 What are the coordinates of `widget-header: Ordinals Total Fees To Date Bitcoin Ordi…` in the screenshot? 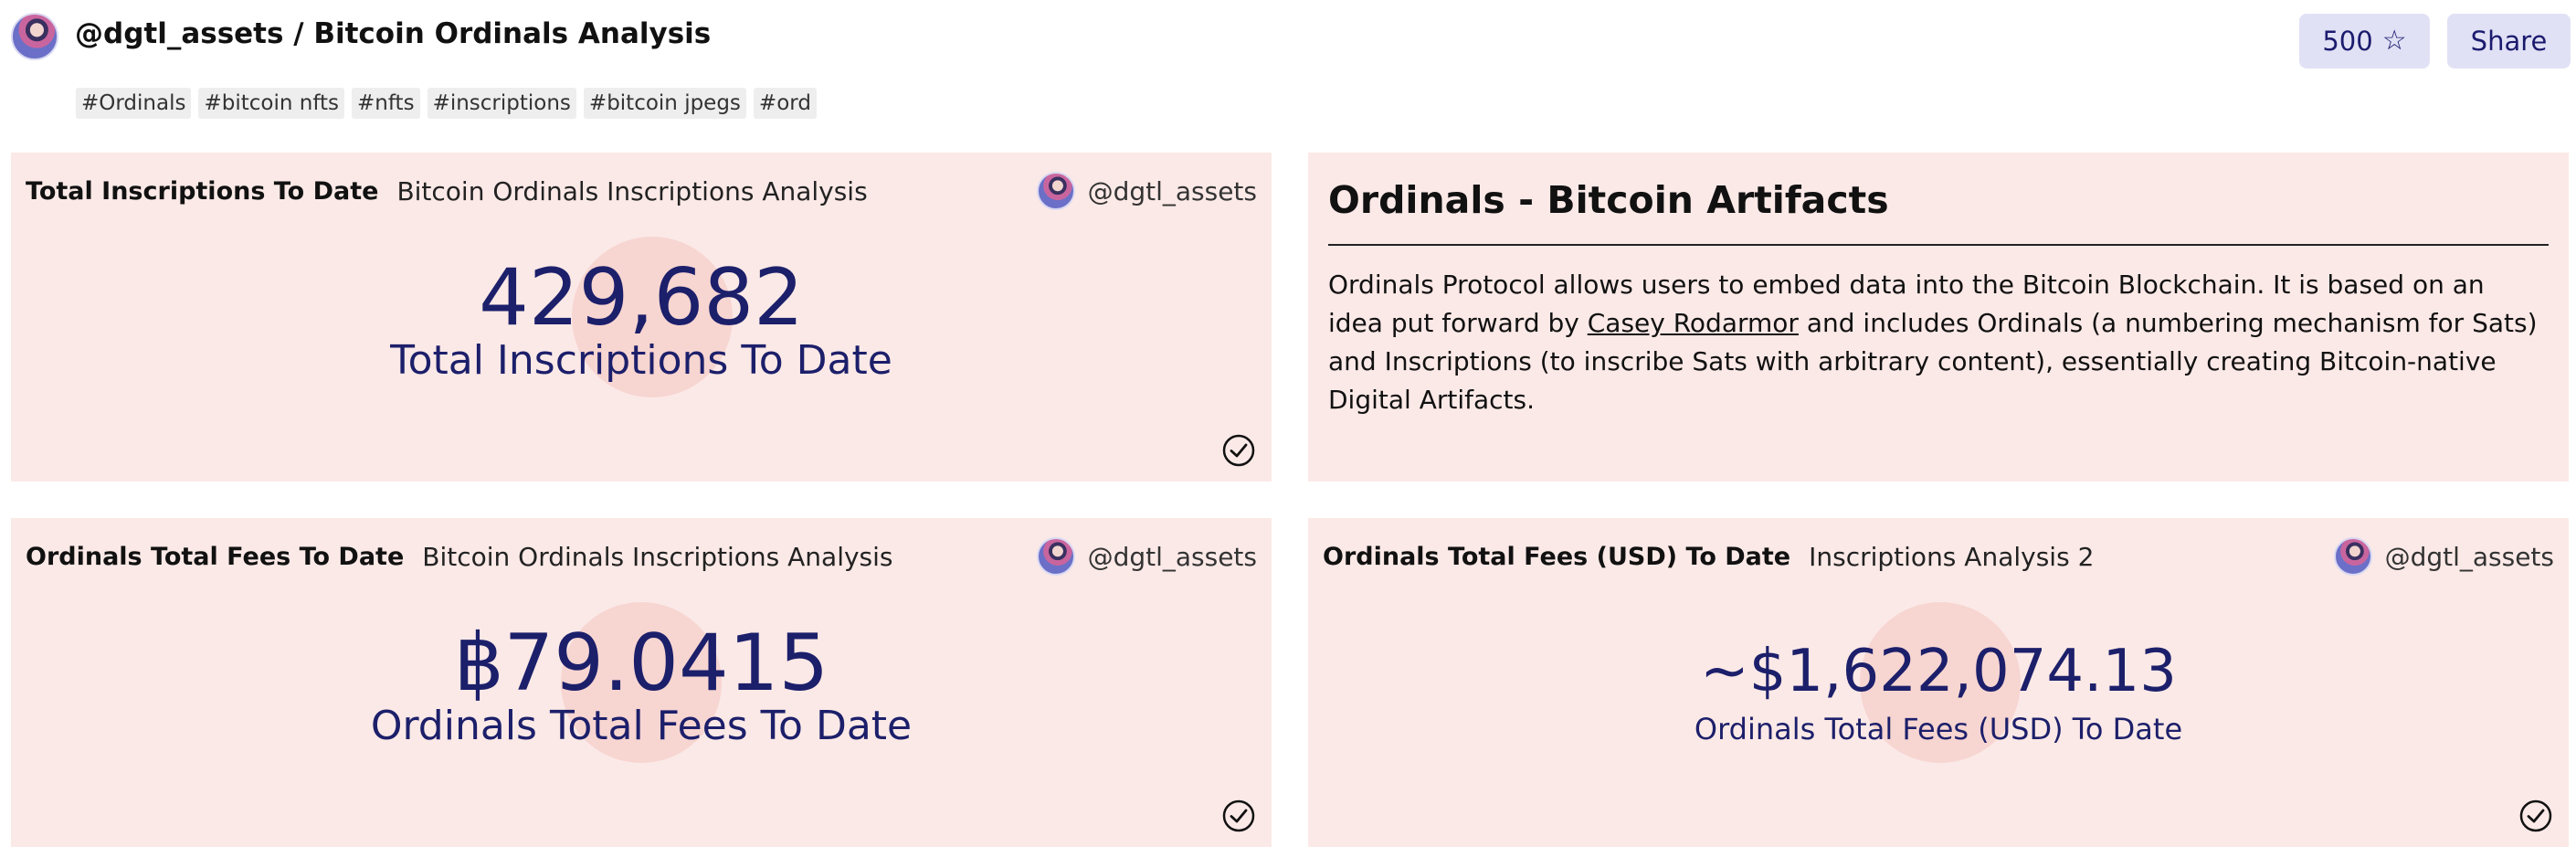 It's located at (641, 556).